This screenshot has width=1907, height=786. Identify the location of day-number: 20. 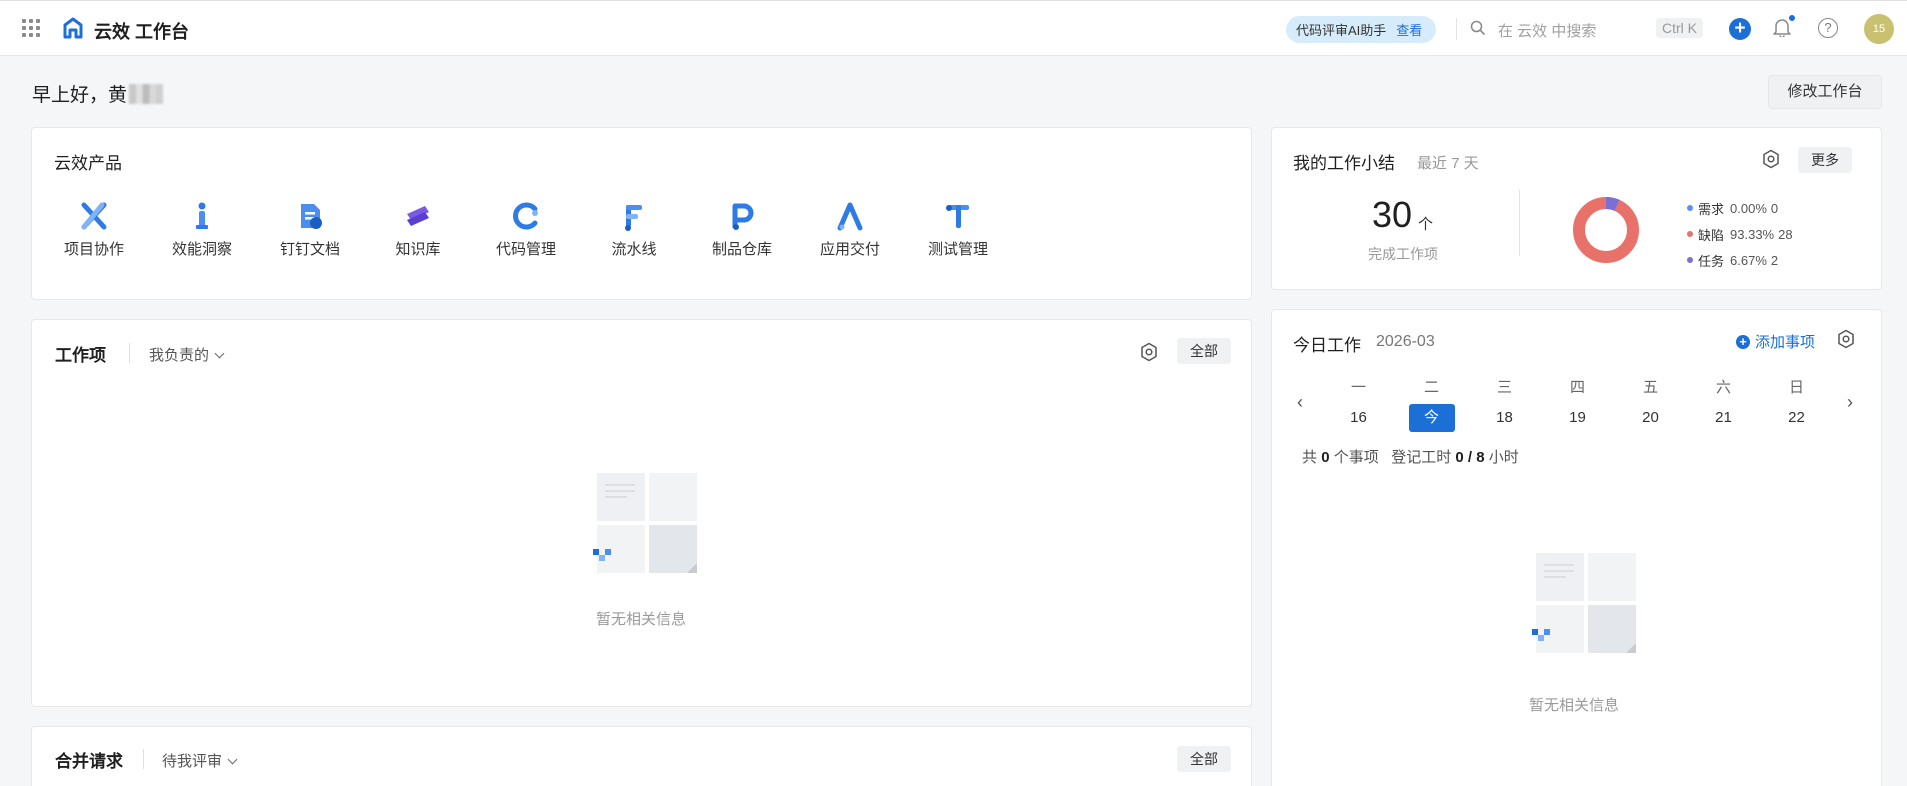
(1651, 418).